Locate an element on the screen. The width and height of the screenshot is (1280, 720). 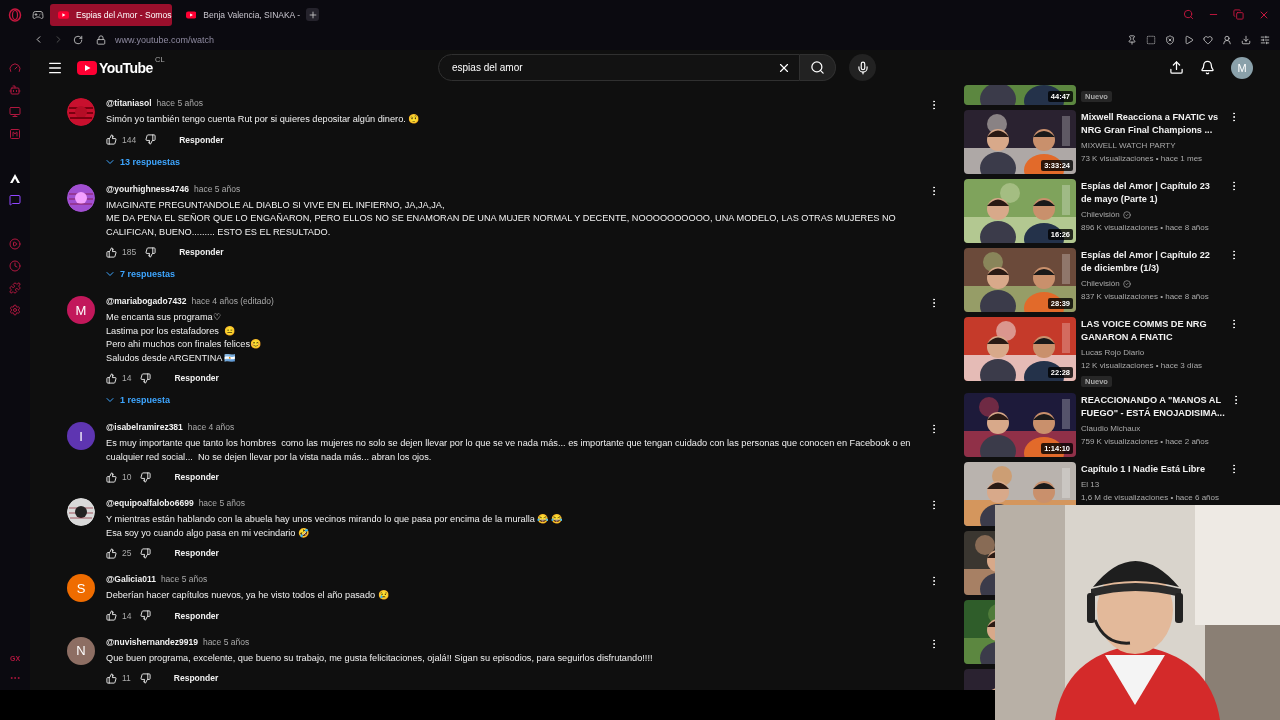
comment-time: hace 4 años is located at coordinates (211, 427).